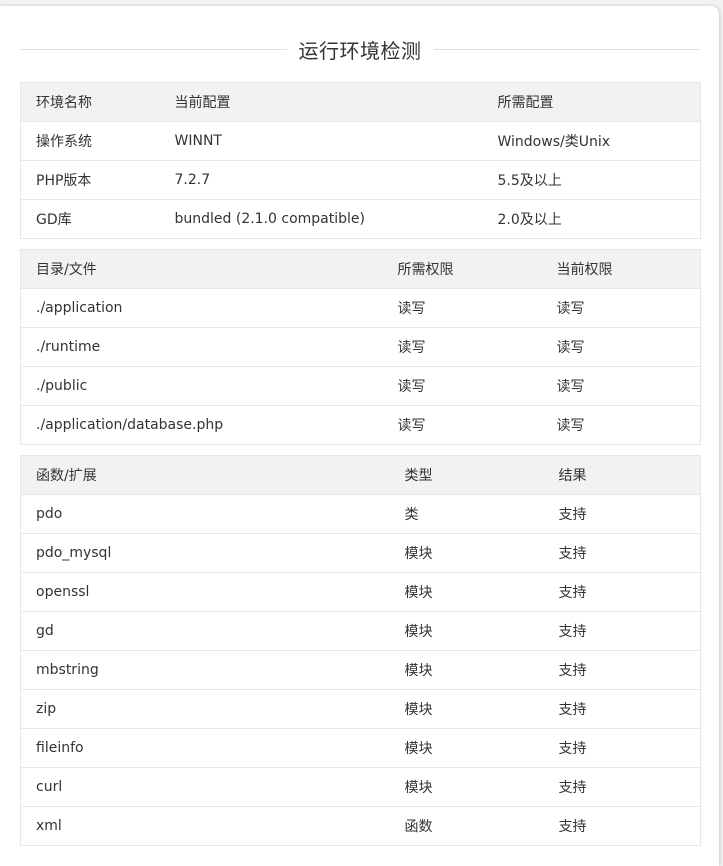 The width and height of the screenshot is (723, 866). Describe the element at coordinates (90, 102) in the screenshot. I see `column-header: 环境名称` at that location.